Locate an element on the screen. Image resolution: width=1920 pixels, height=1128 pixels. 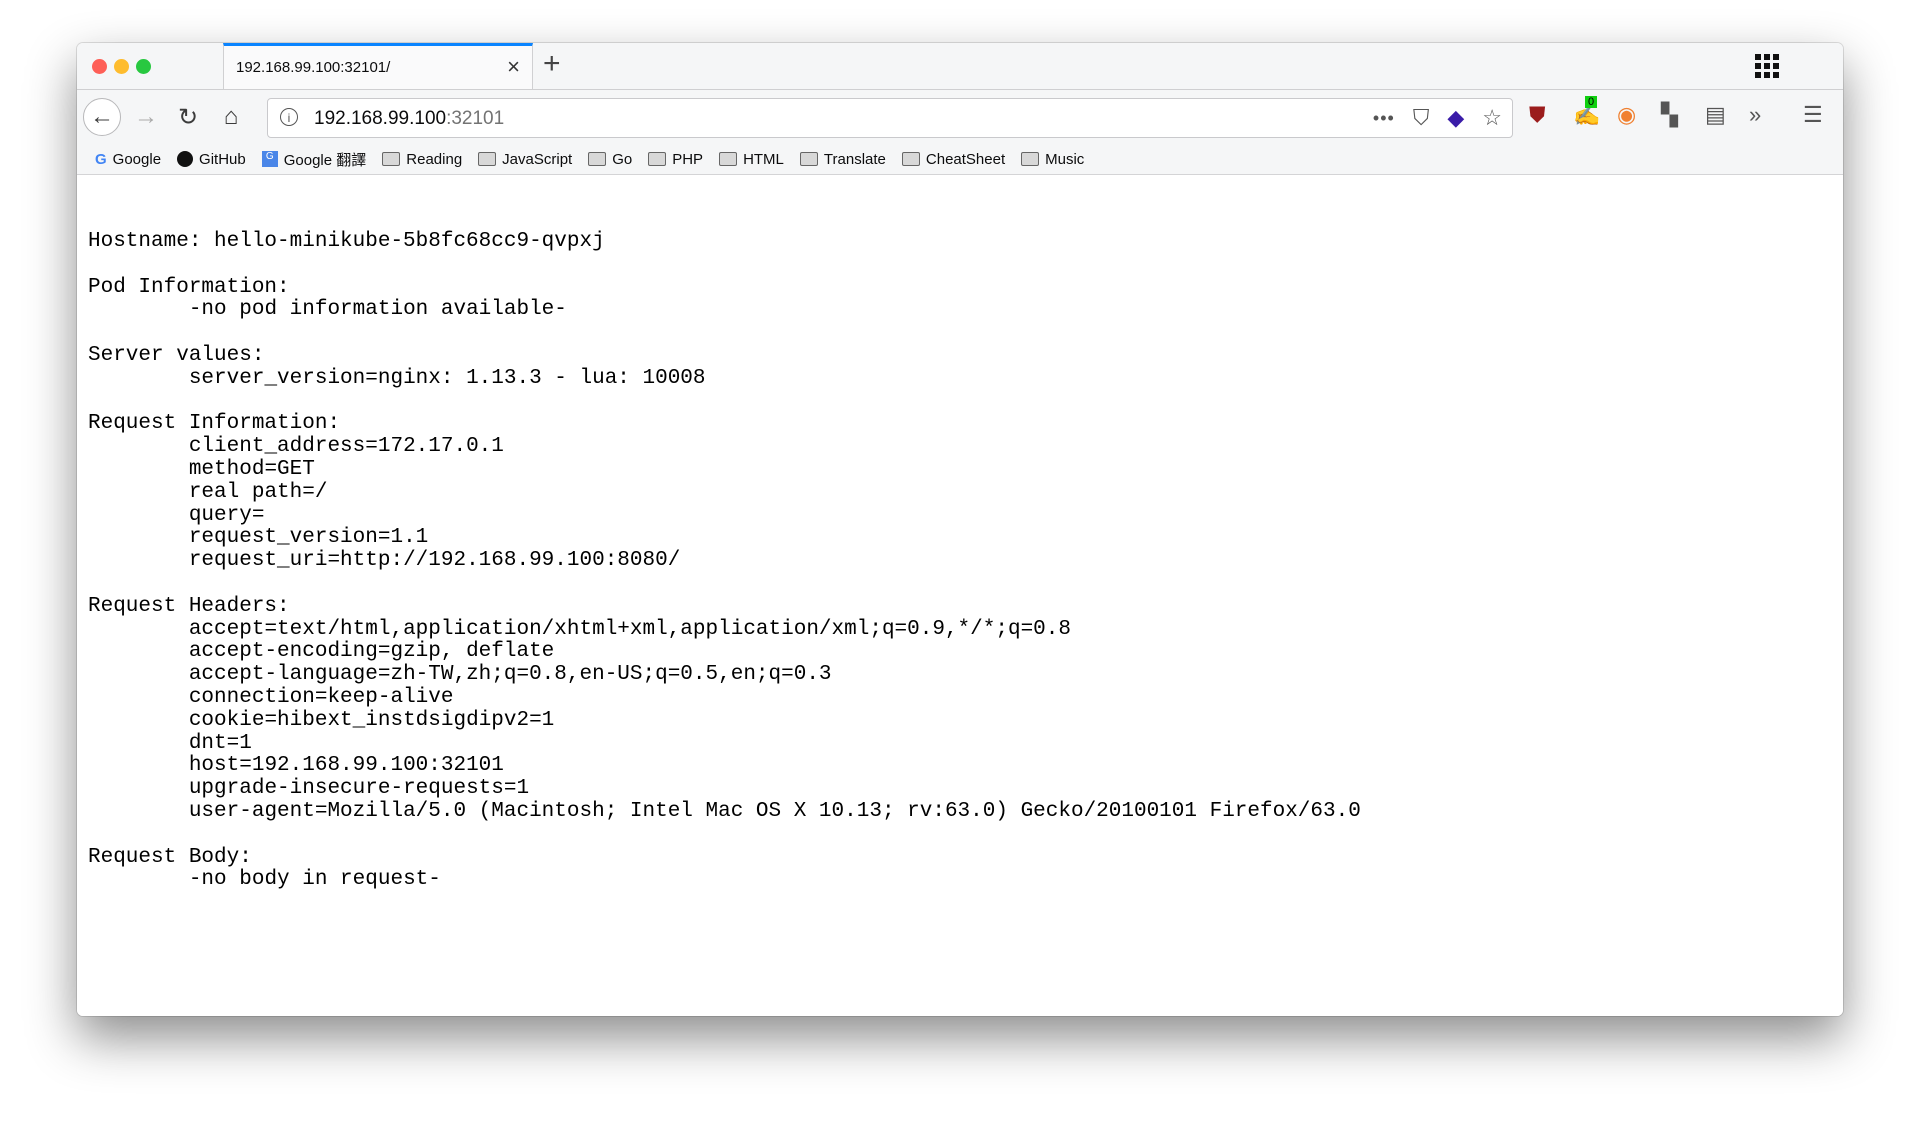
url-bar: i 192.168.99.100:32101 ••• ⛉ ◆ ☆ is located at coordinates (890, 118).